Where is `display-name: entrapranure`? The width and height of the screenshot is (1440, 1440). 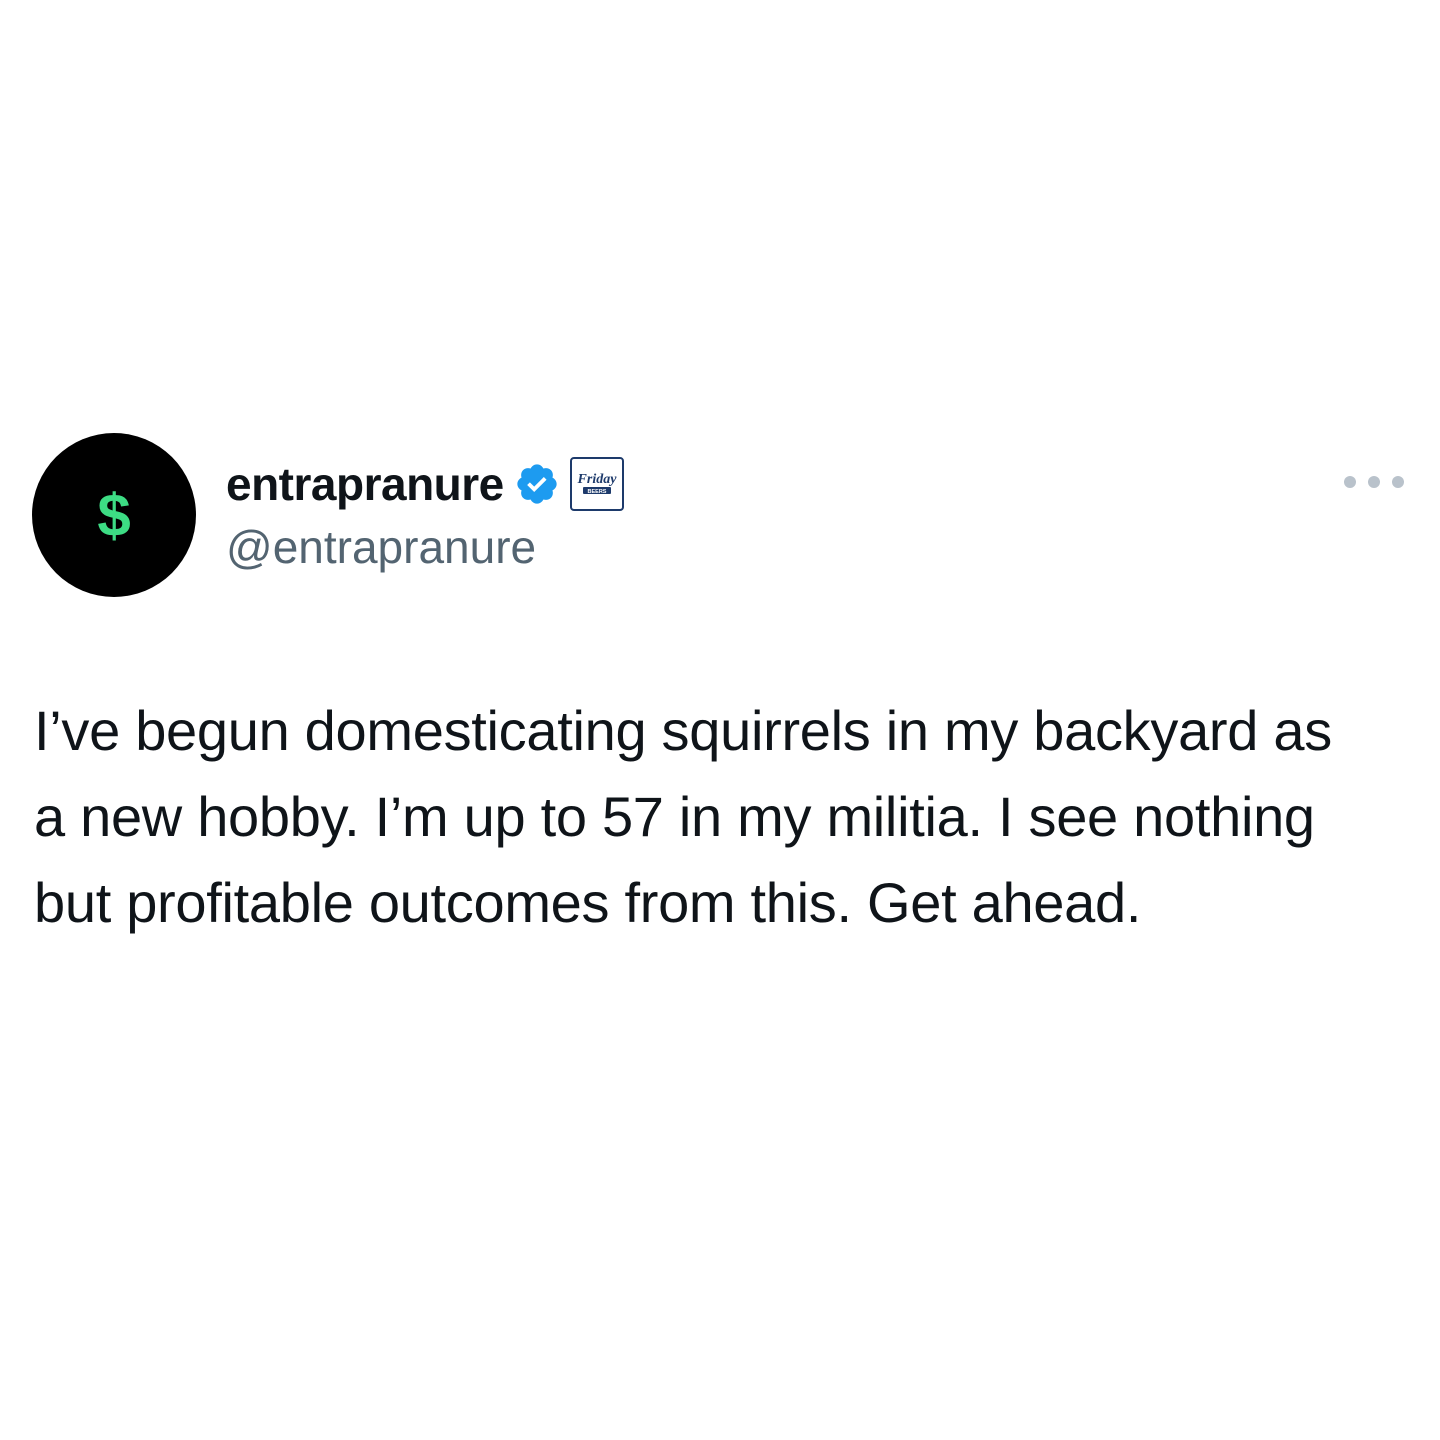 display-name: entrapranure is located at coordinates (365, 484).